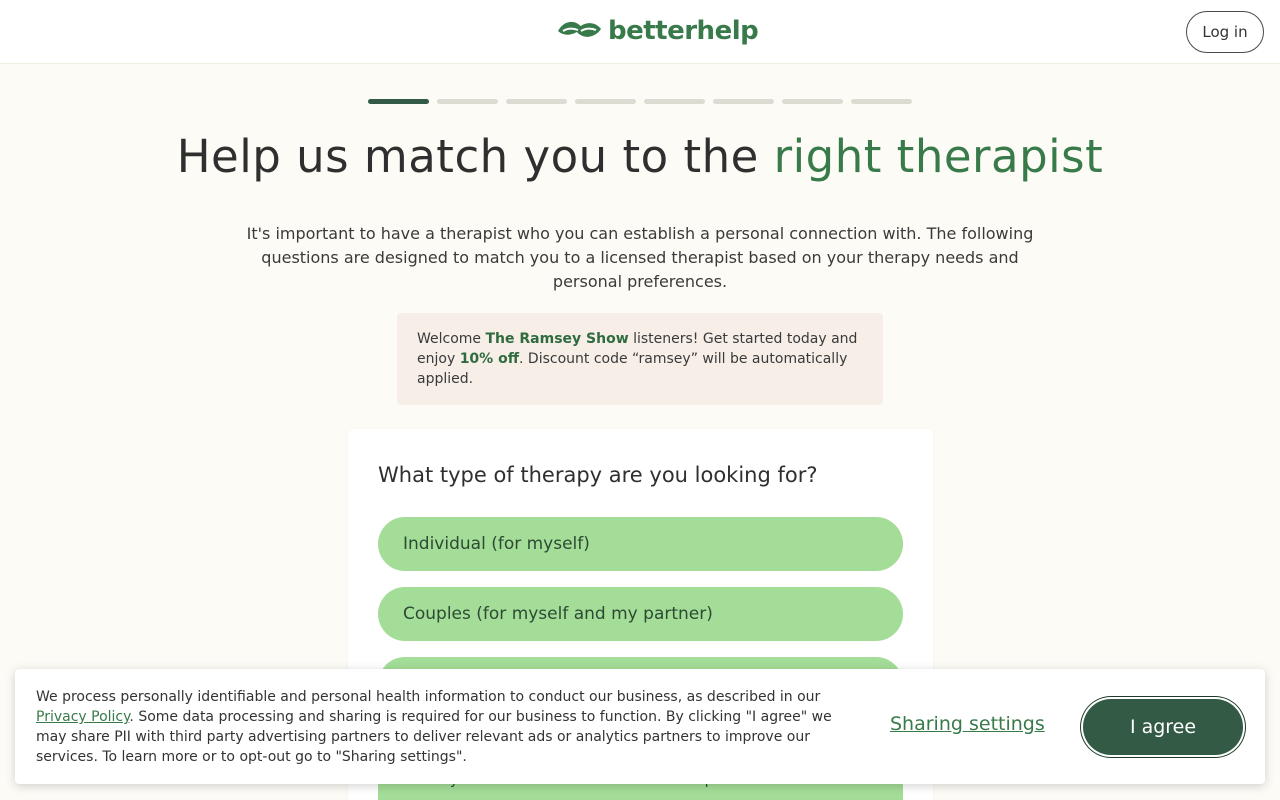 The height and width of the screenshot is (800, 1280). I want to click on sharing-settings-link: Sharing settings, so click(967, 724).